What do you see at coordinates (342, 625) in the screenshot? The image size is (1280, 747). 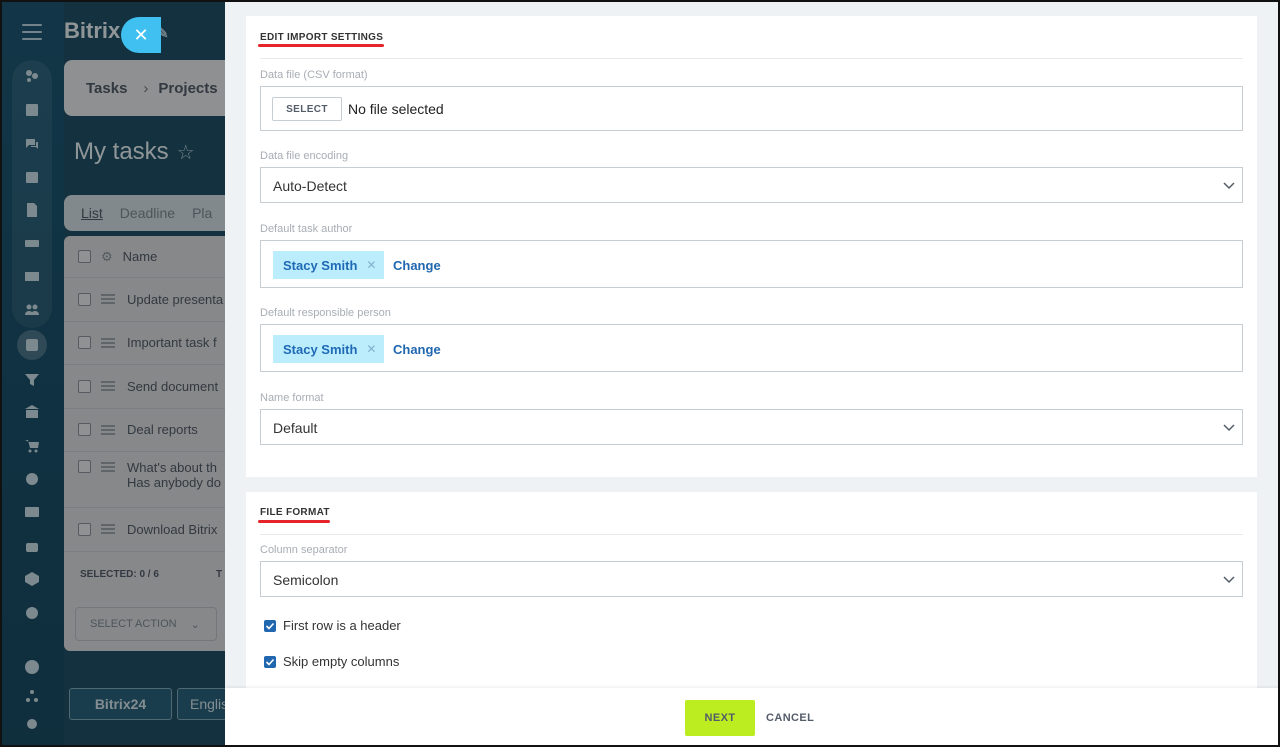 I see `first-row-header-label: First row is a header` at bounding box center [342, 625].